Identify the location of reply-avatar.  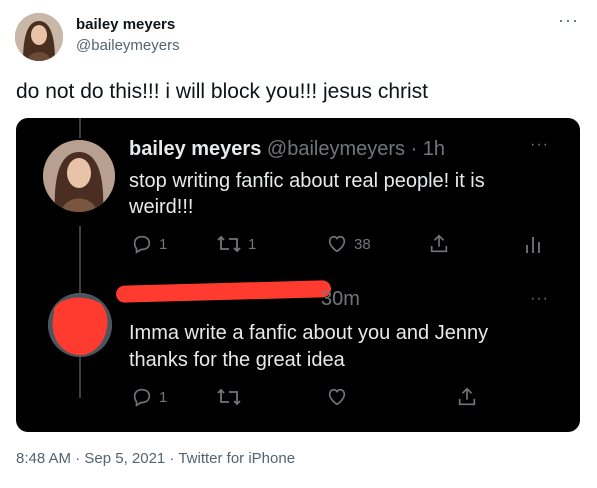
(80, 325).